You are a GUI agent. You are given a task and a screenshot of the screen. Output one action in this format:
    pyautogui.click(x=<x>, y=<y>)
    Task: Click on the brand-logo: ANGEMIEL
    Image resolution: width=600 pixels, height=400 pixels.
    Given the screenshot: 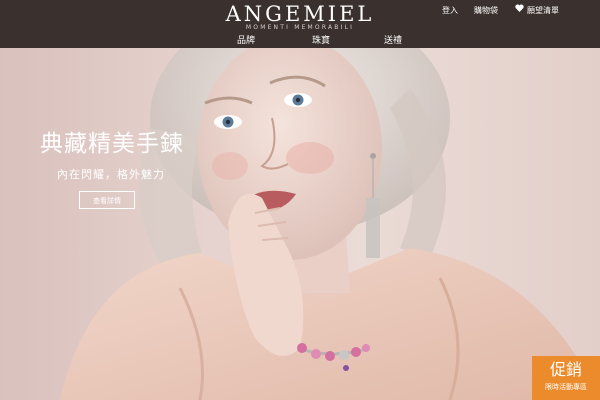 What is the action you would take?
    pyautogui.click(x=300, y=14)
    